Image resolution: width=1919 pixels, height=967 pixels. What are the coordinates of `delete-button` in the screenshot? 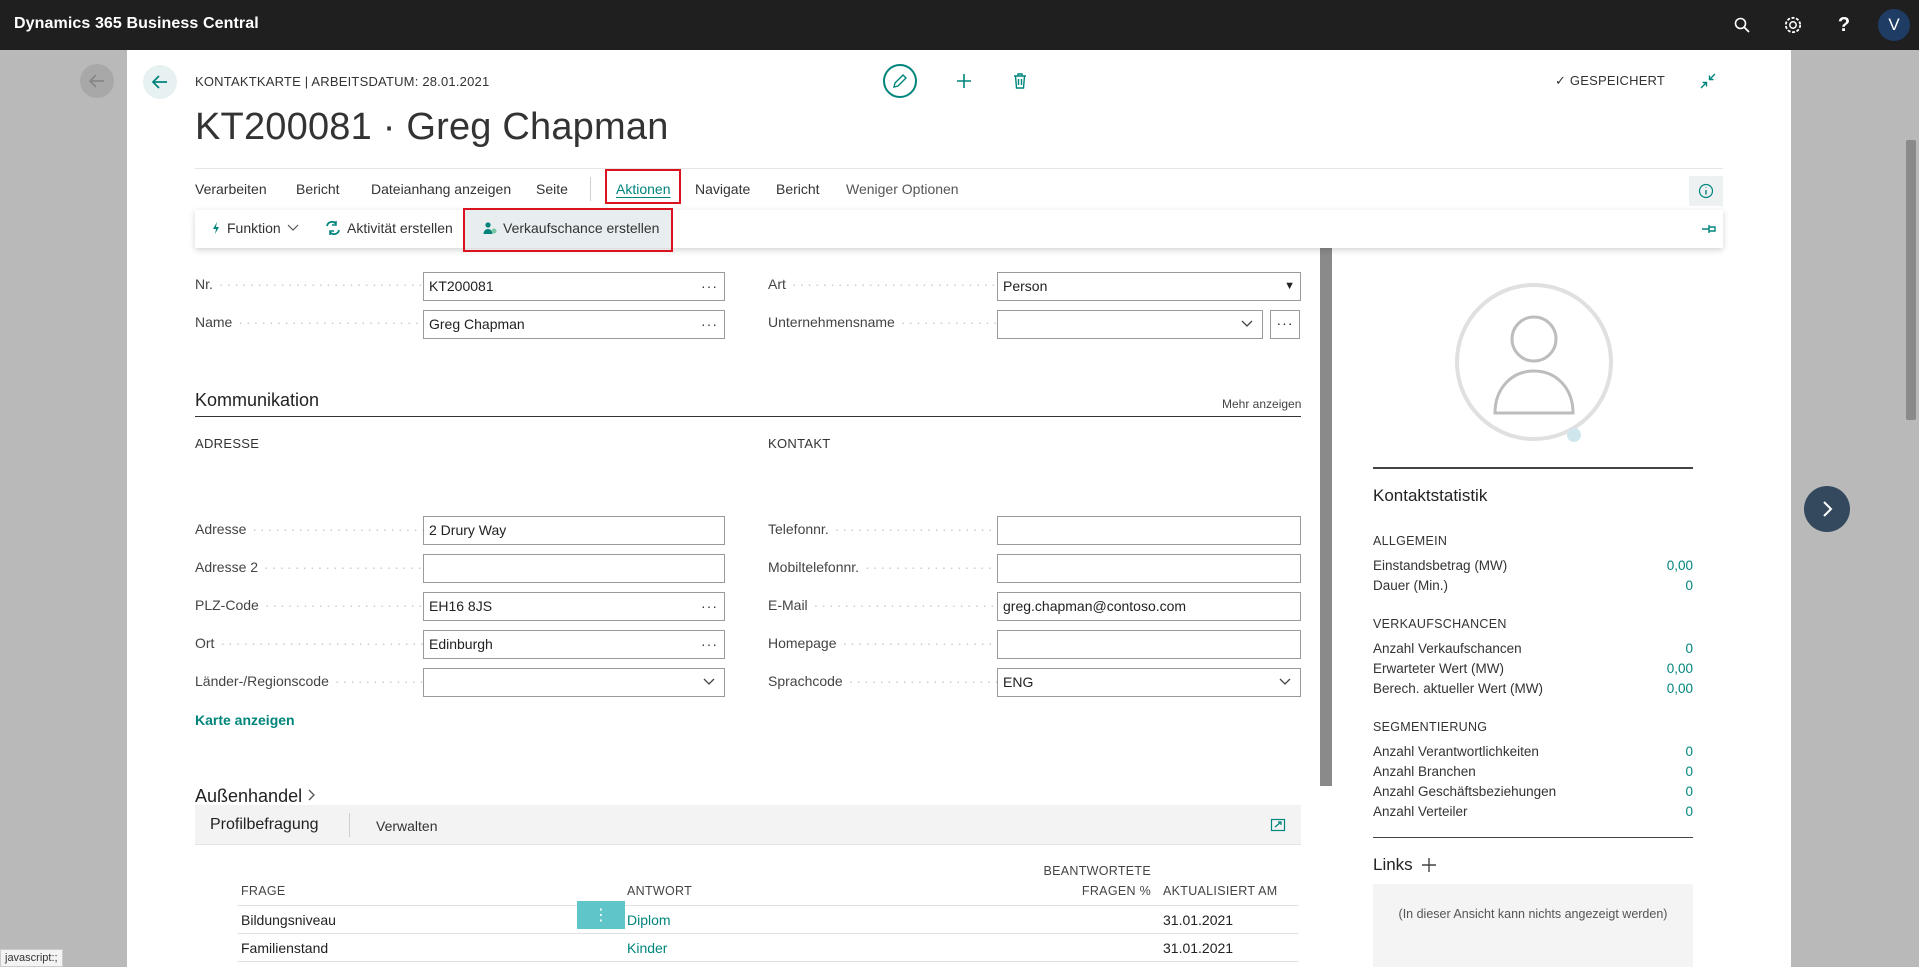 It's located at (1020, 81).